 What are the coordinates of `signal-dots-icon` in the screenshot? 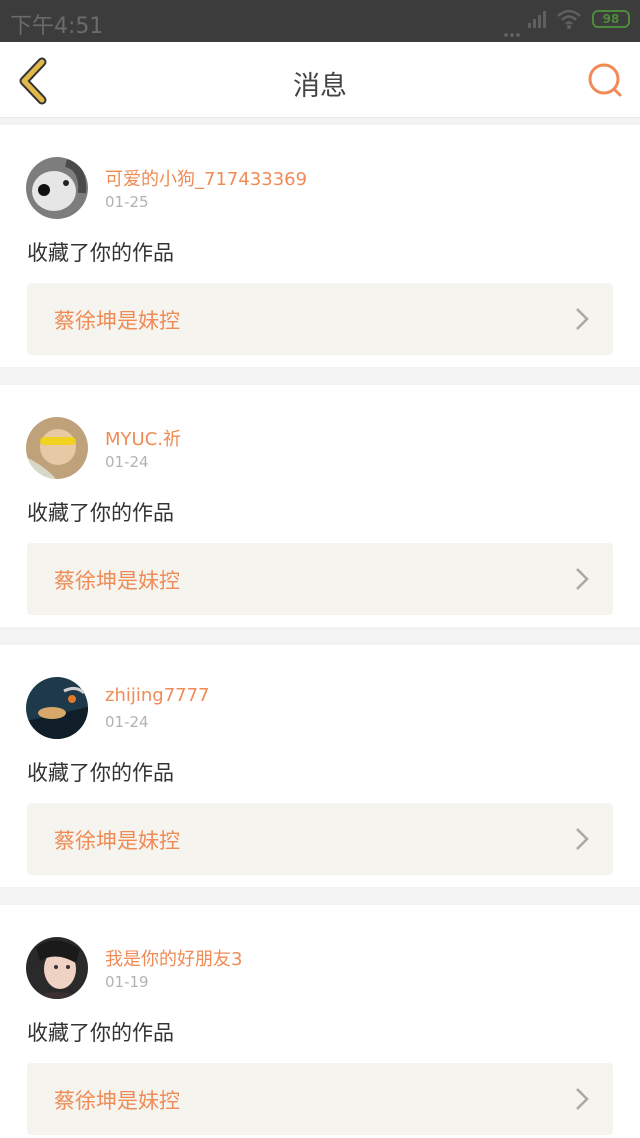 It's located at (514, 29).